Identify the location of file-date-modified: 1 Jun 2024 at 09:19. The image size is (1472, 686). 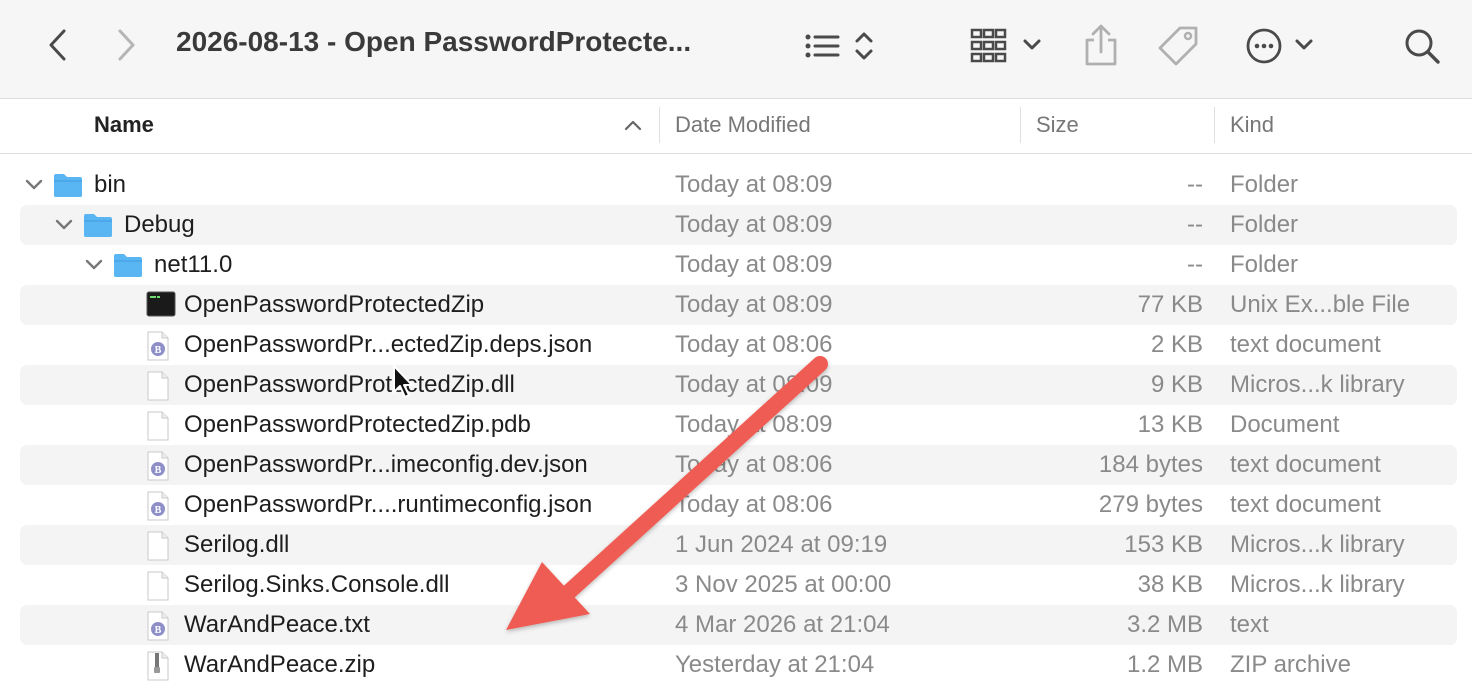
(781, 544).